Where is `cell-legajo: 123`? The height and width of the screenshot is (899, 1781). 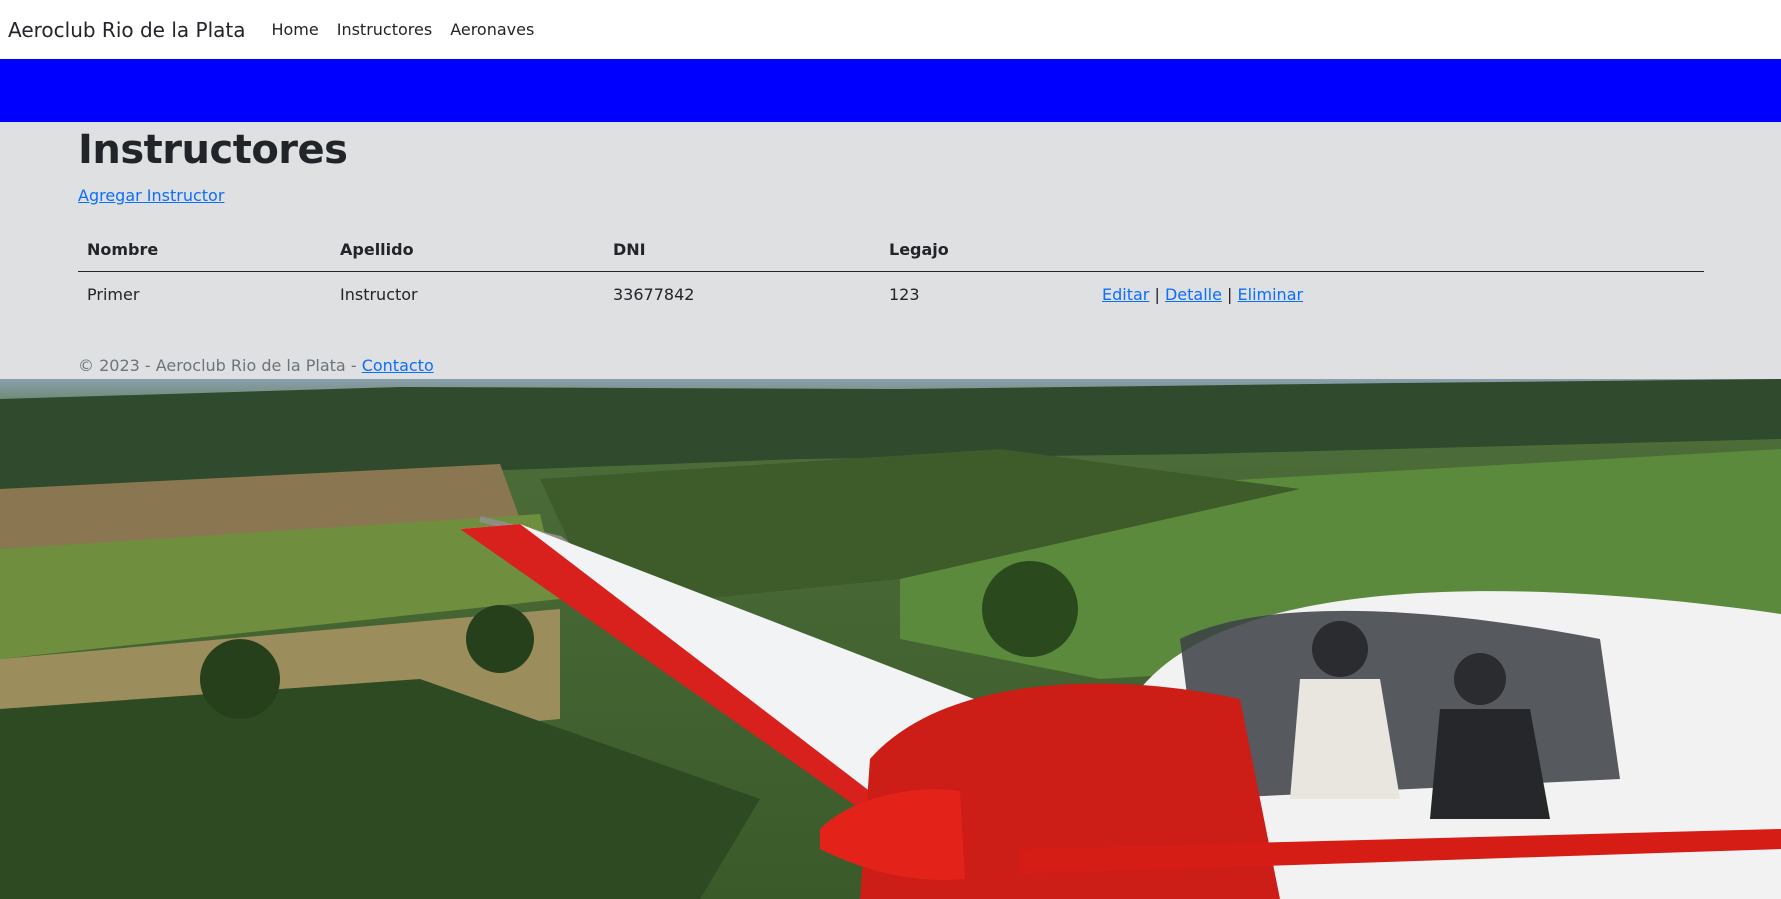 cell-legajo: 123 is located at coordinates (904, 294).